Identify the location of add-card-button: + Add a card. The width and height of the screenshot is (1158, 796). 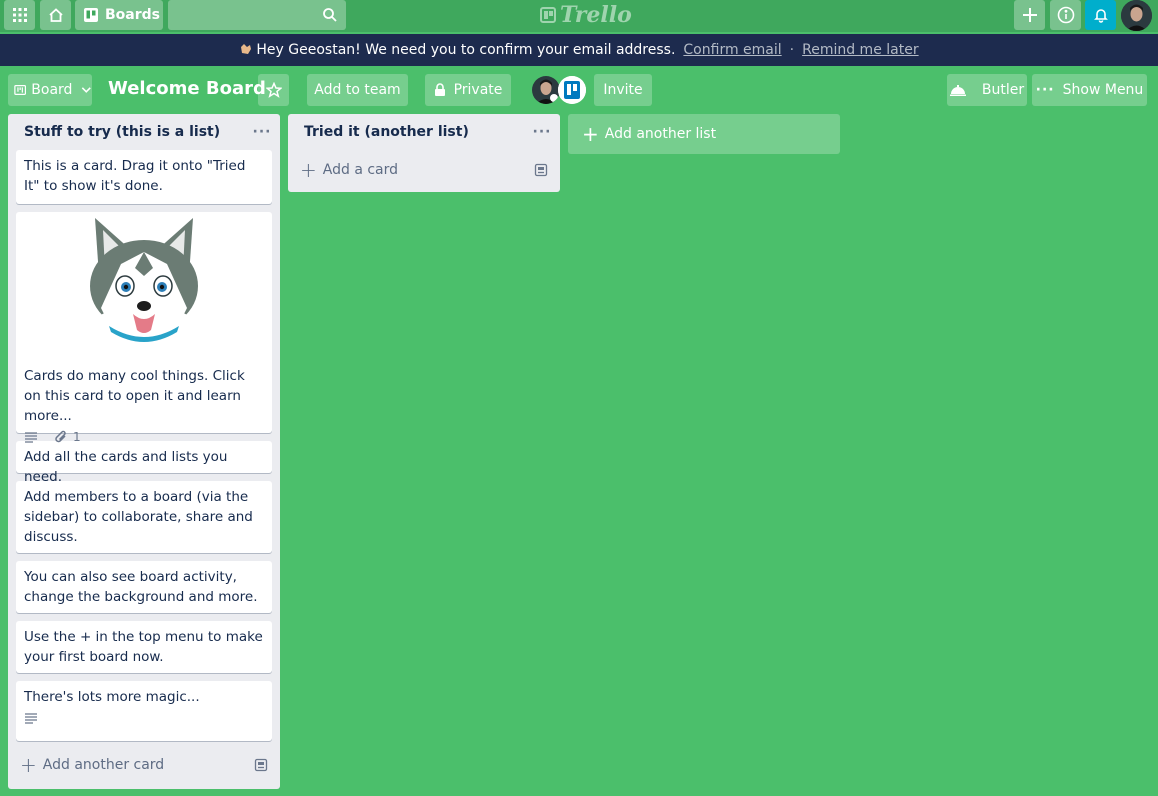
(424, 170).